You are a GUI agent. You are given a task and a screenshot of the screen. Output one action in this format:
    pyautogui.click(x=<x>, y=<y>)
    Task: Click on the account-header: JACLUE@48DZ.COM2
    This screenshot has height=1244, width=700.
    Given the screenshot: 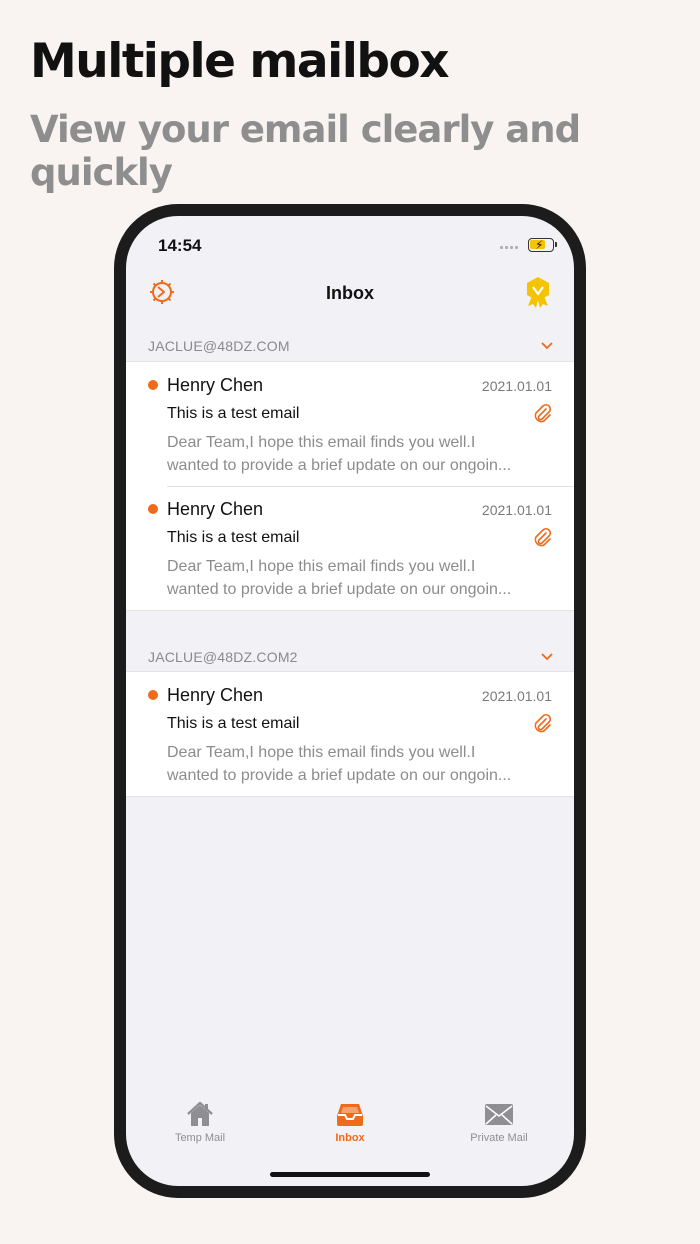 What is the action you would take?
    pyautogui.click(x=350, y=657)
    